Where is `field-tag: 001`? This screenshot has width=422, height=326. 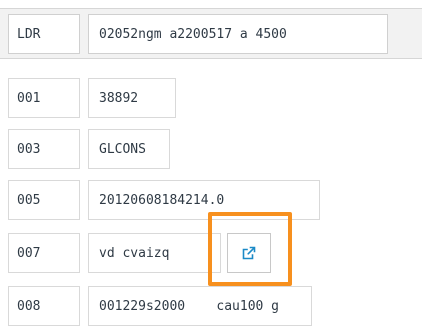 field-tag: 001 is located at coordinates (44, 98).